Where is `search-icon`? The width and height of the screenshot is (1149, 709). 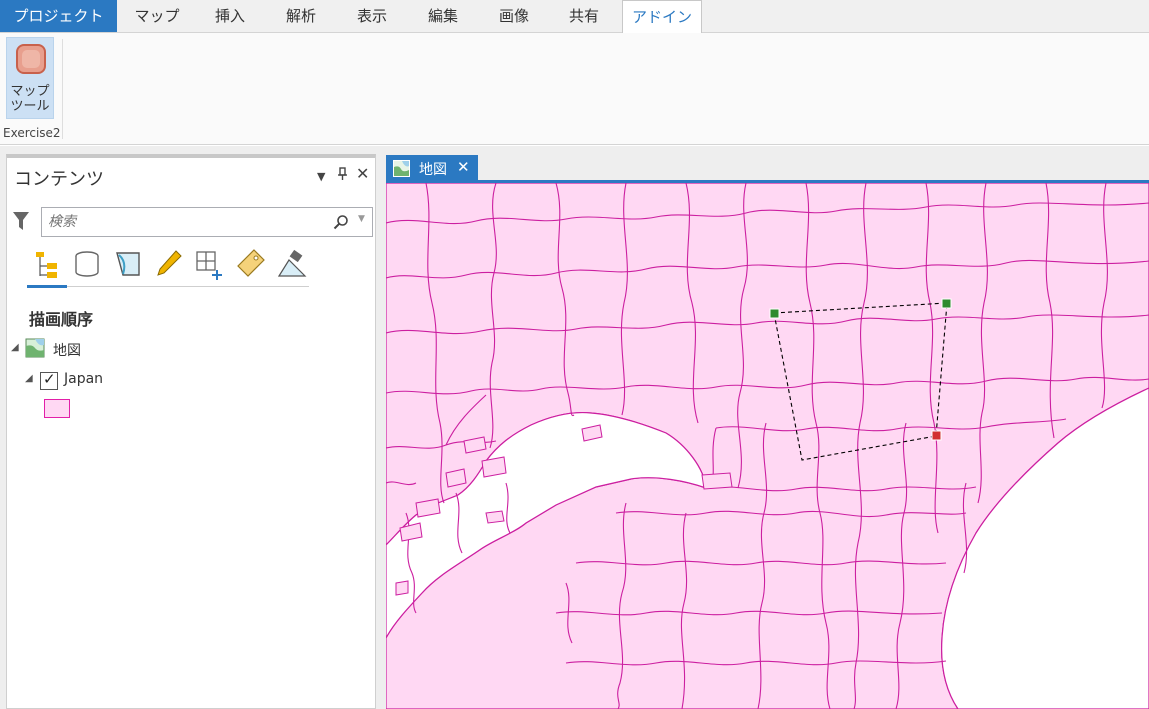
search-icon is located at coordinates (341, 222).